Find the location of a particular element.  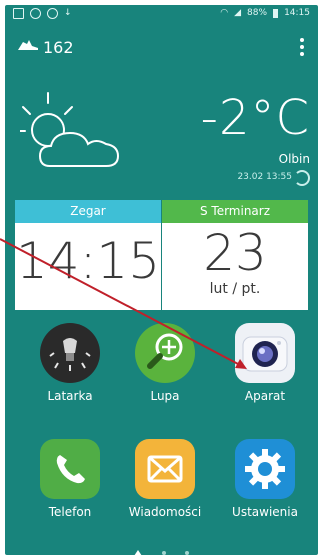

partly-cloudy-icon is located at coordinates (70, 129).